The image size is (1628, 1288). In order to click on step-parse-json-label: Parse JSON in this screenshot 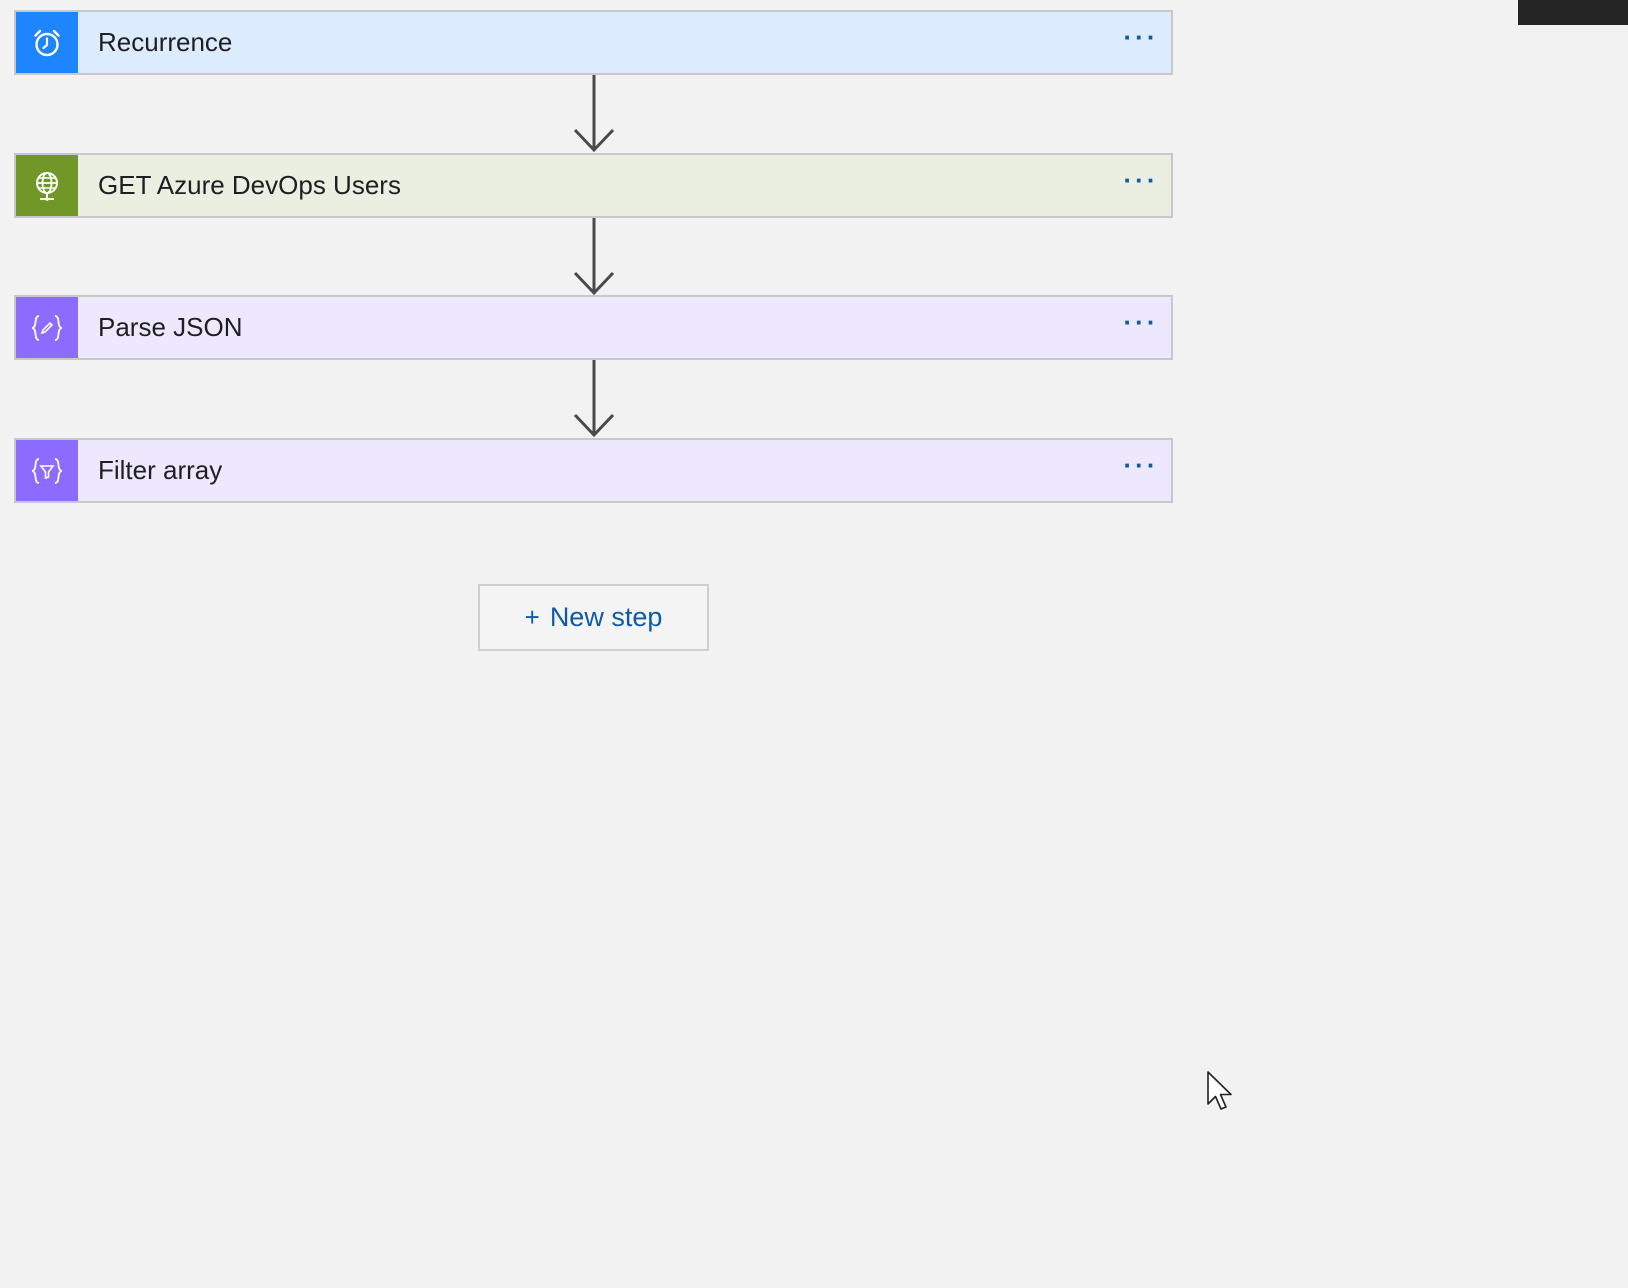, I will do `click(170, 327)`.